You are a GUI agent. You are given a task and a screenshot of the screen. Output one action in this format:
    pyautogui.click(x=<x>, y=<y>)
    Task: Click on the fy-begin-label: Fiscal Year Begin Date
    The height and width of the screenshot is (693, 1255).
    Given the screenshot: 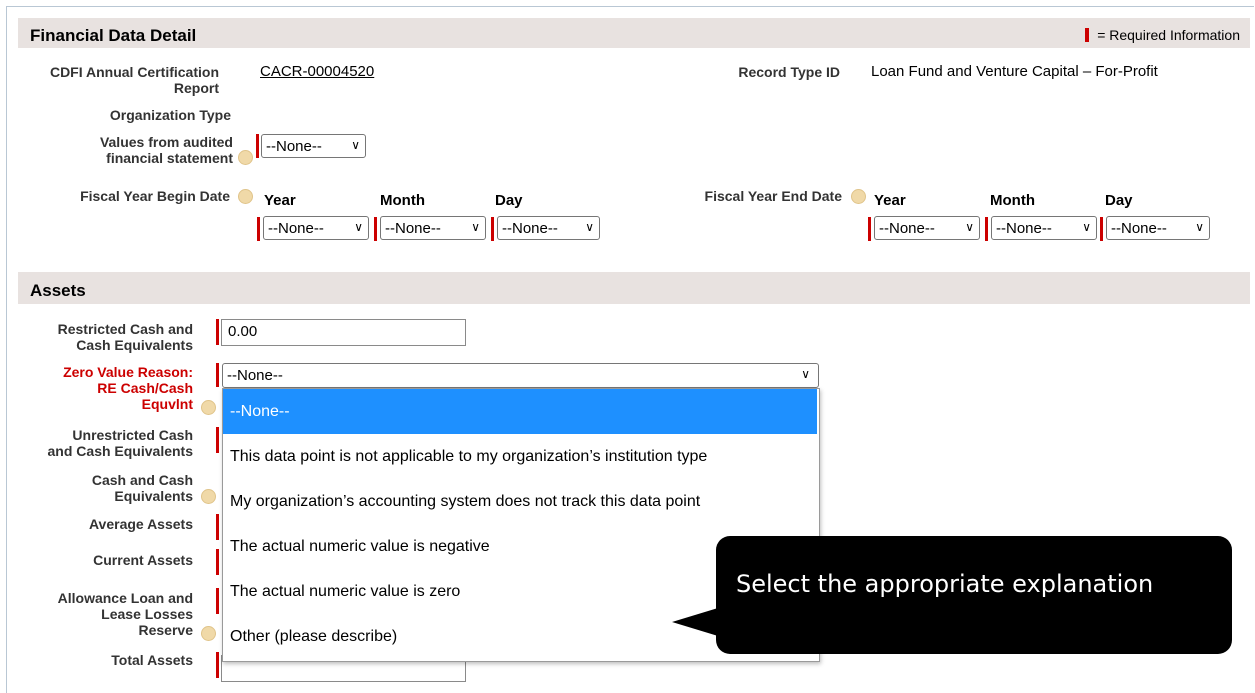 What is the action you would take?
    pyautogui.click(x=155, y=196)
    